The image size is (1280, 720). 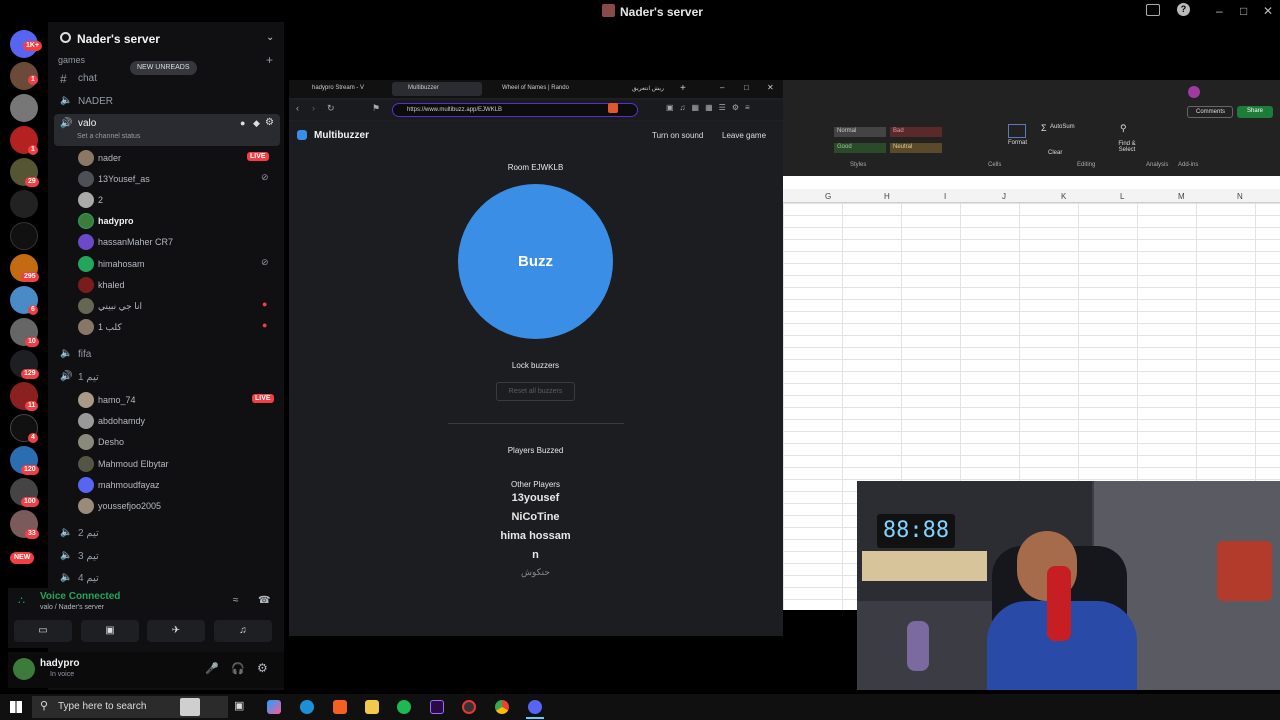 What do you see at coordinates (109, 158) in the screenshot?
I see `voice-member: nader` at bounding box center [109, 158].